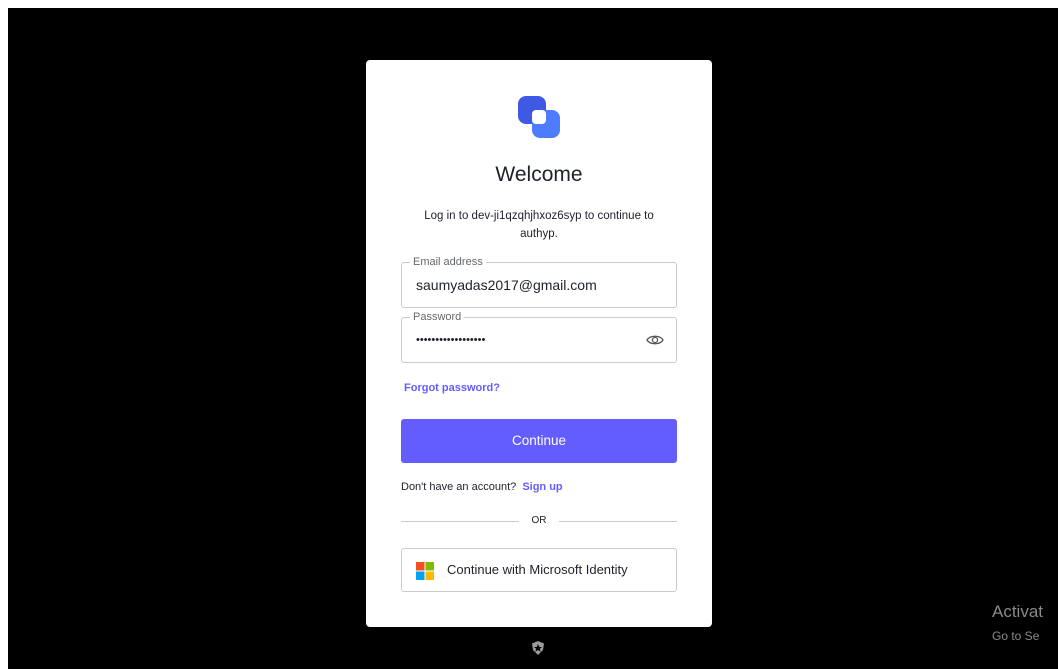  What do you see at coordinates (539, 174) in the screenshot?
I see `page-title: Welcome` at bounding box center [539, 174].